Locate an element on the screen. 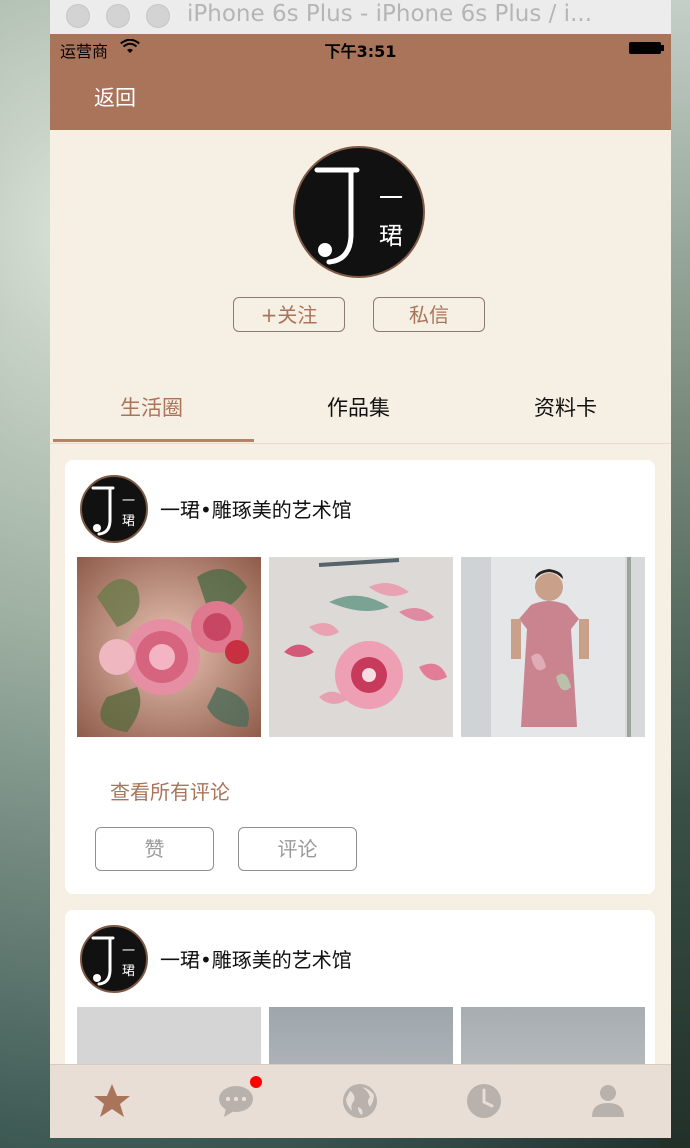  tabs-divider is located at coordinates (360, 443).